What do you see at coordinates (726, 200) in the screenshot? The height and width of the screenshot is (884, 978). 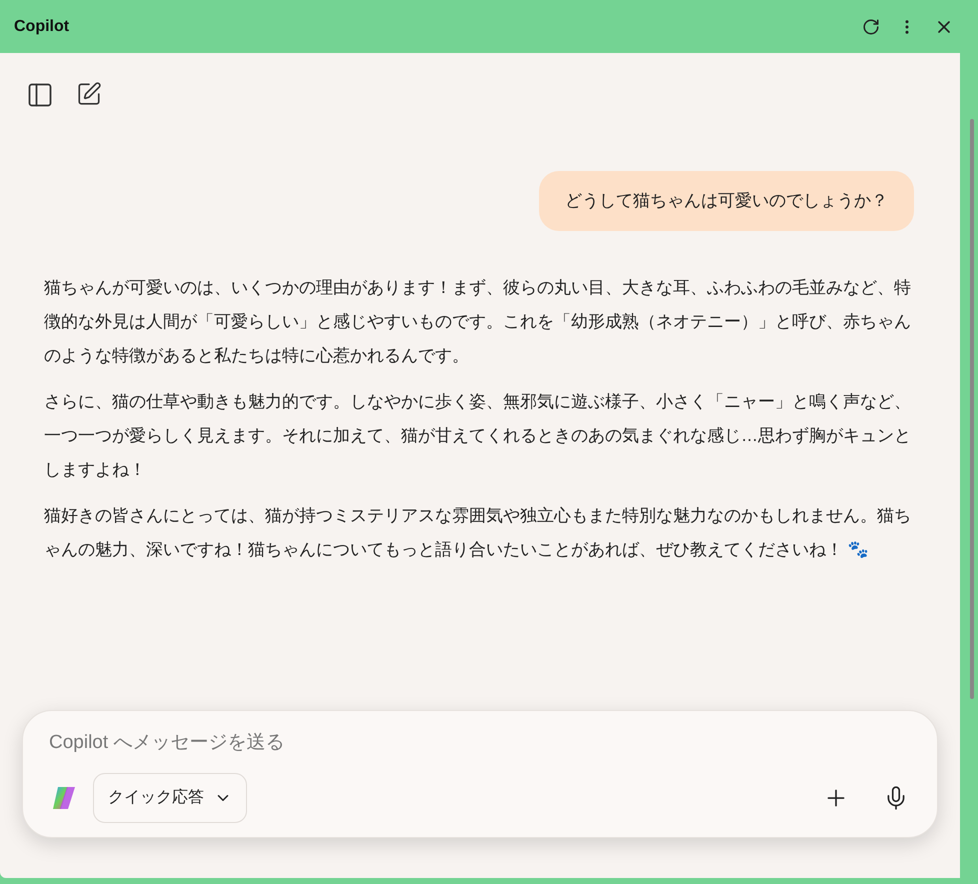 I see `user-message: どうして猫ちゃんは可愛いのでしょうか？` at bounding box center [726, 200].